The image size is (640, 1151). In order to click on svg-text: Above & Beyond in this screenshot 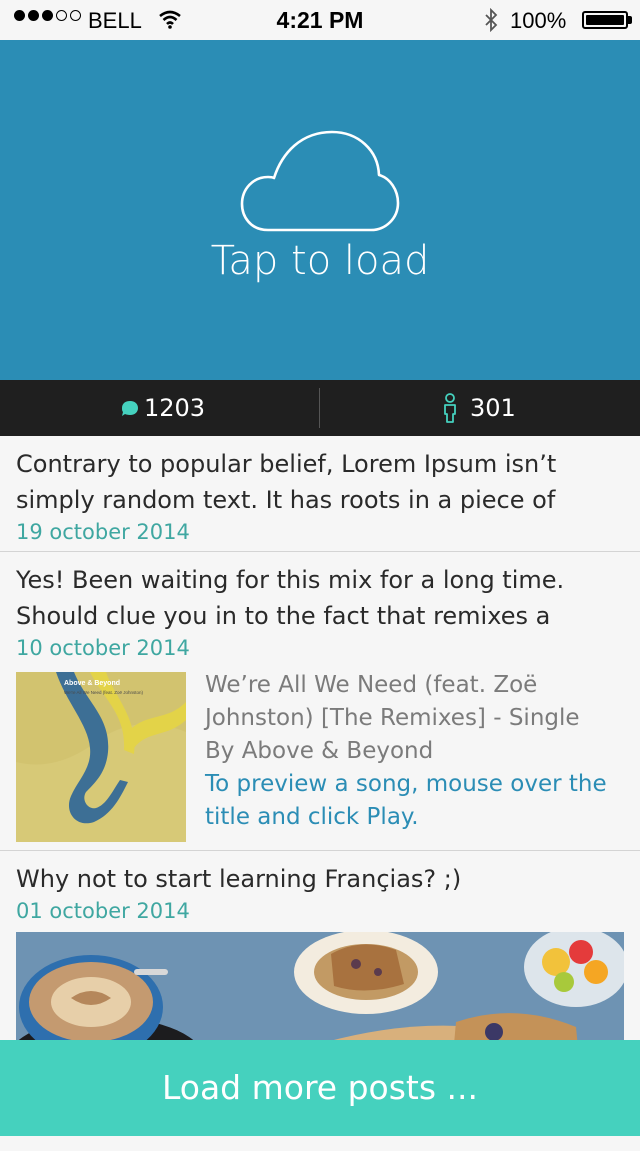, I will do `click(92, 683)`.